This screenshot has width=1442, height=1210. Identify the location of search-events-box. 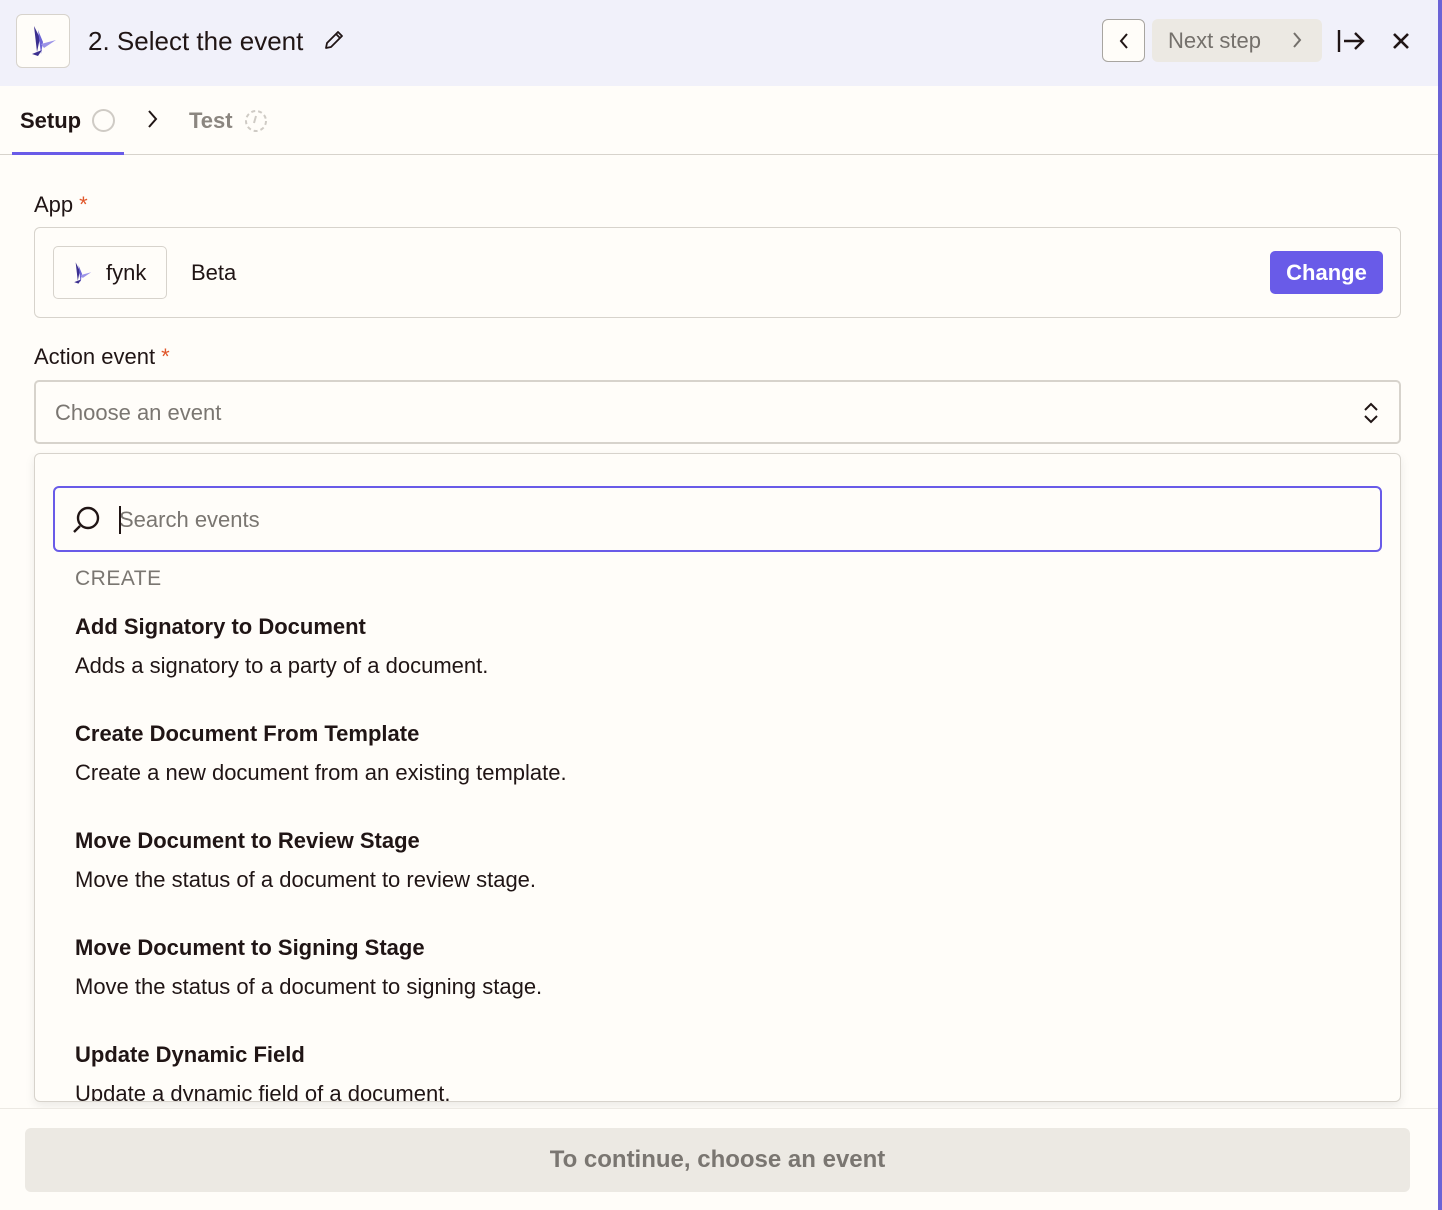
(717, 519).